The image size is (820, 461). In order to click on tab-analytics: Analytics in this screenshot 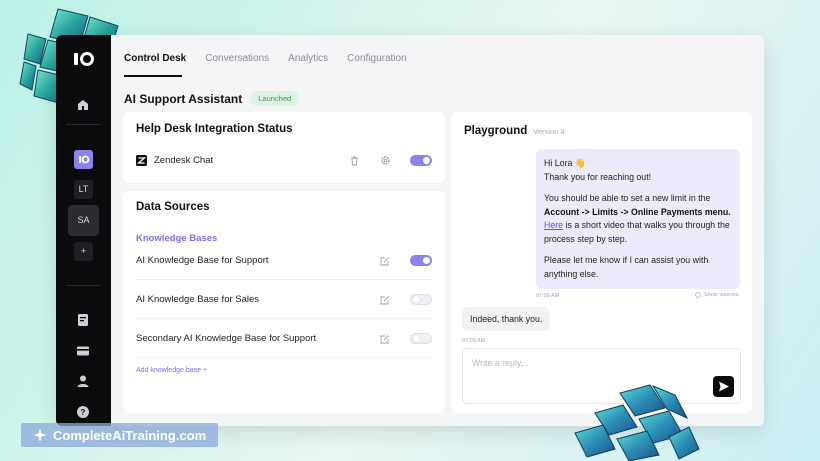, I will do `click(308, 61)`.